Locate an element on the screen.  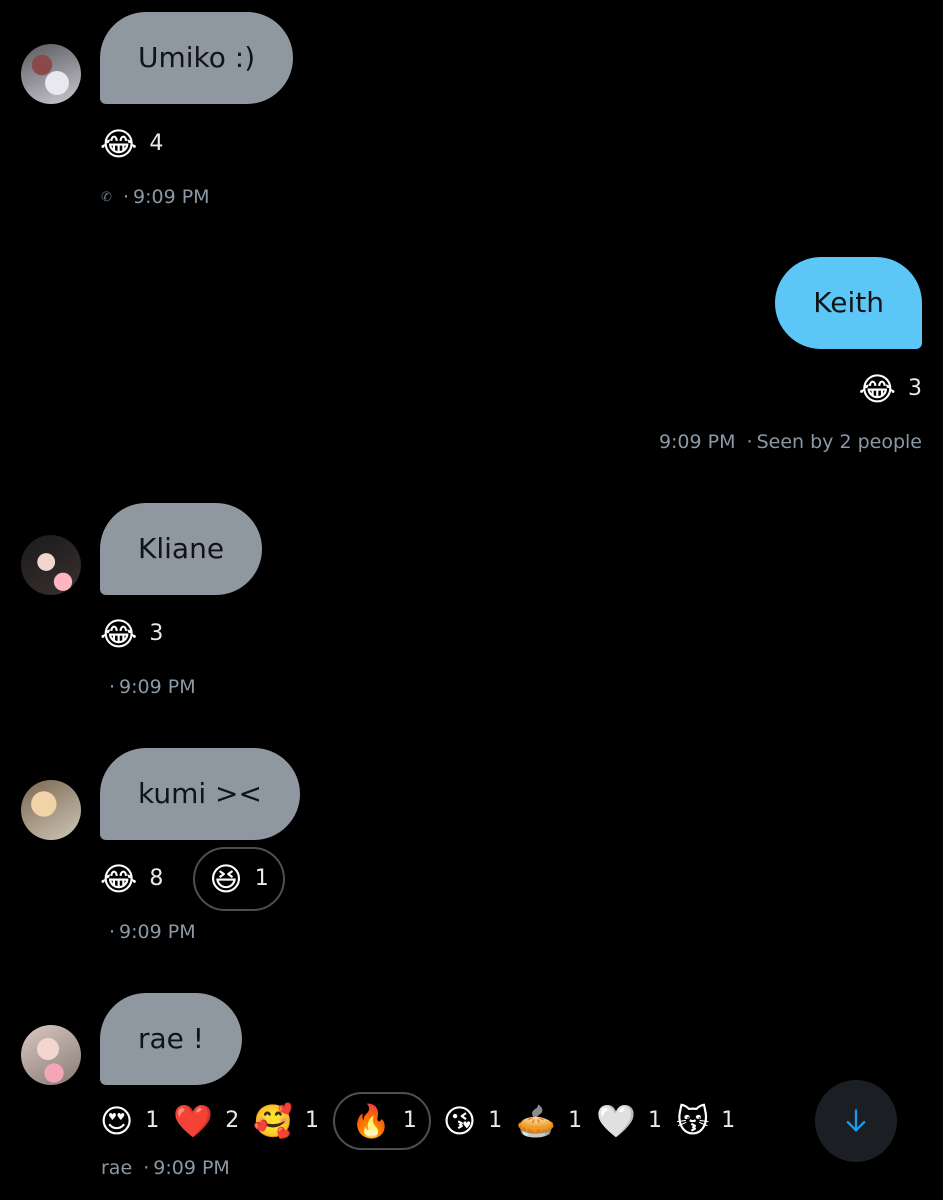
arrow-down-icon is located at coordinates (856, 1120).